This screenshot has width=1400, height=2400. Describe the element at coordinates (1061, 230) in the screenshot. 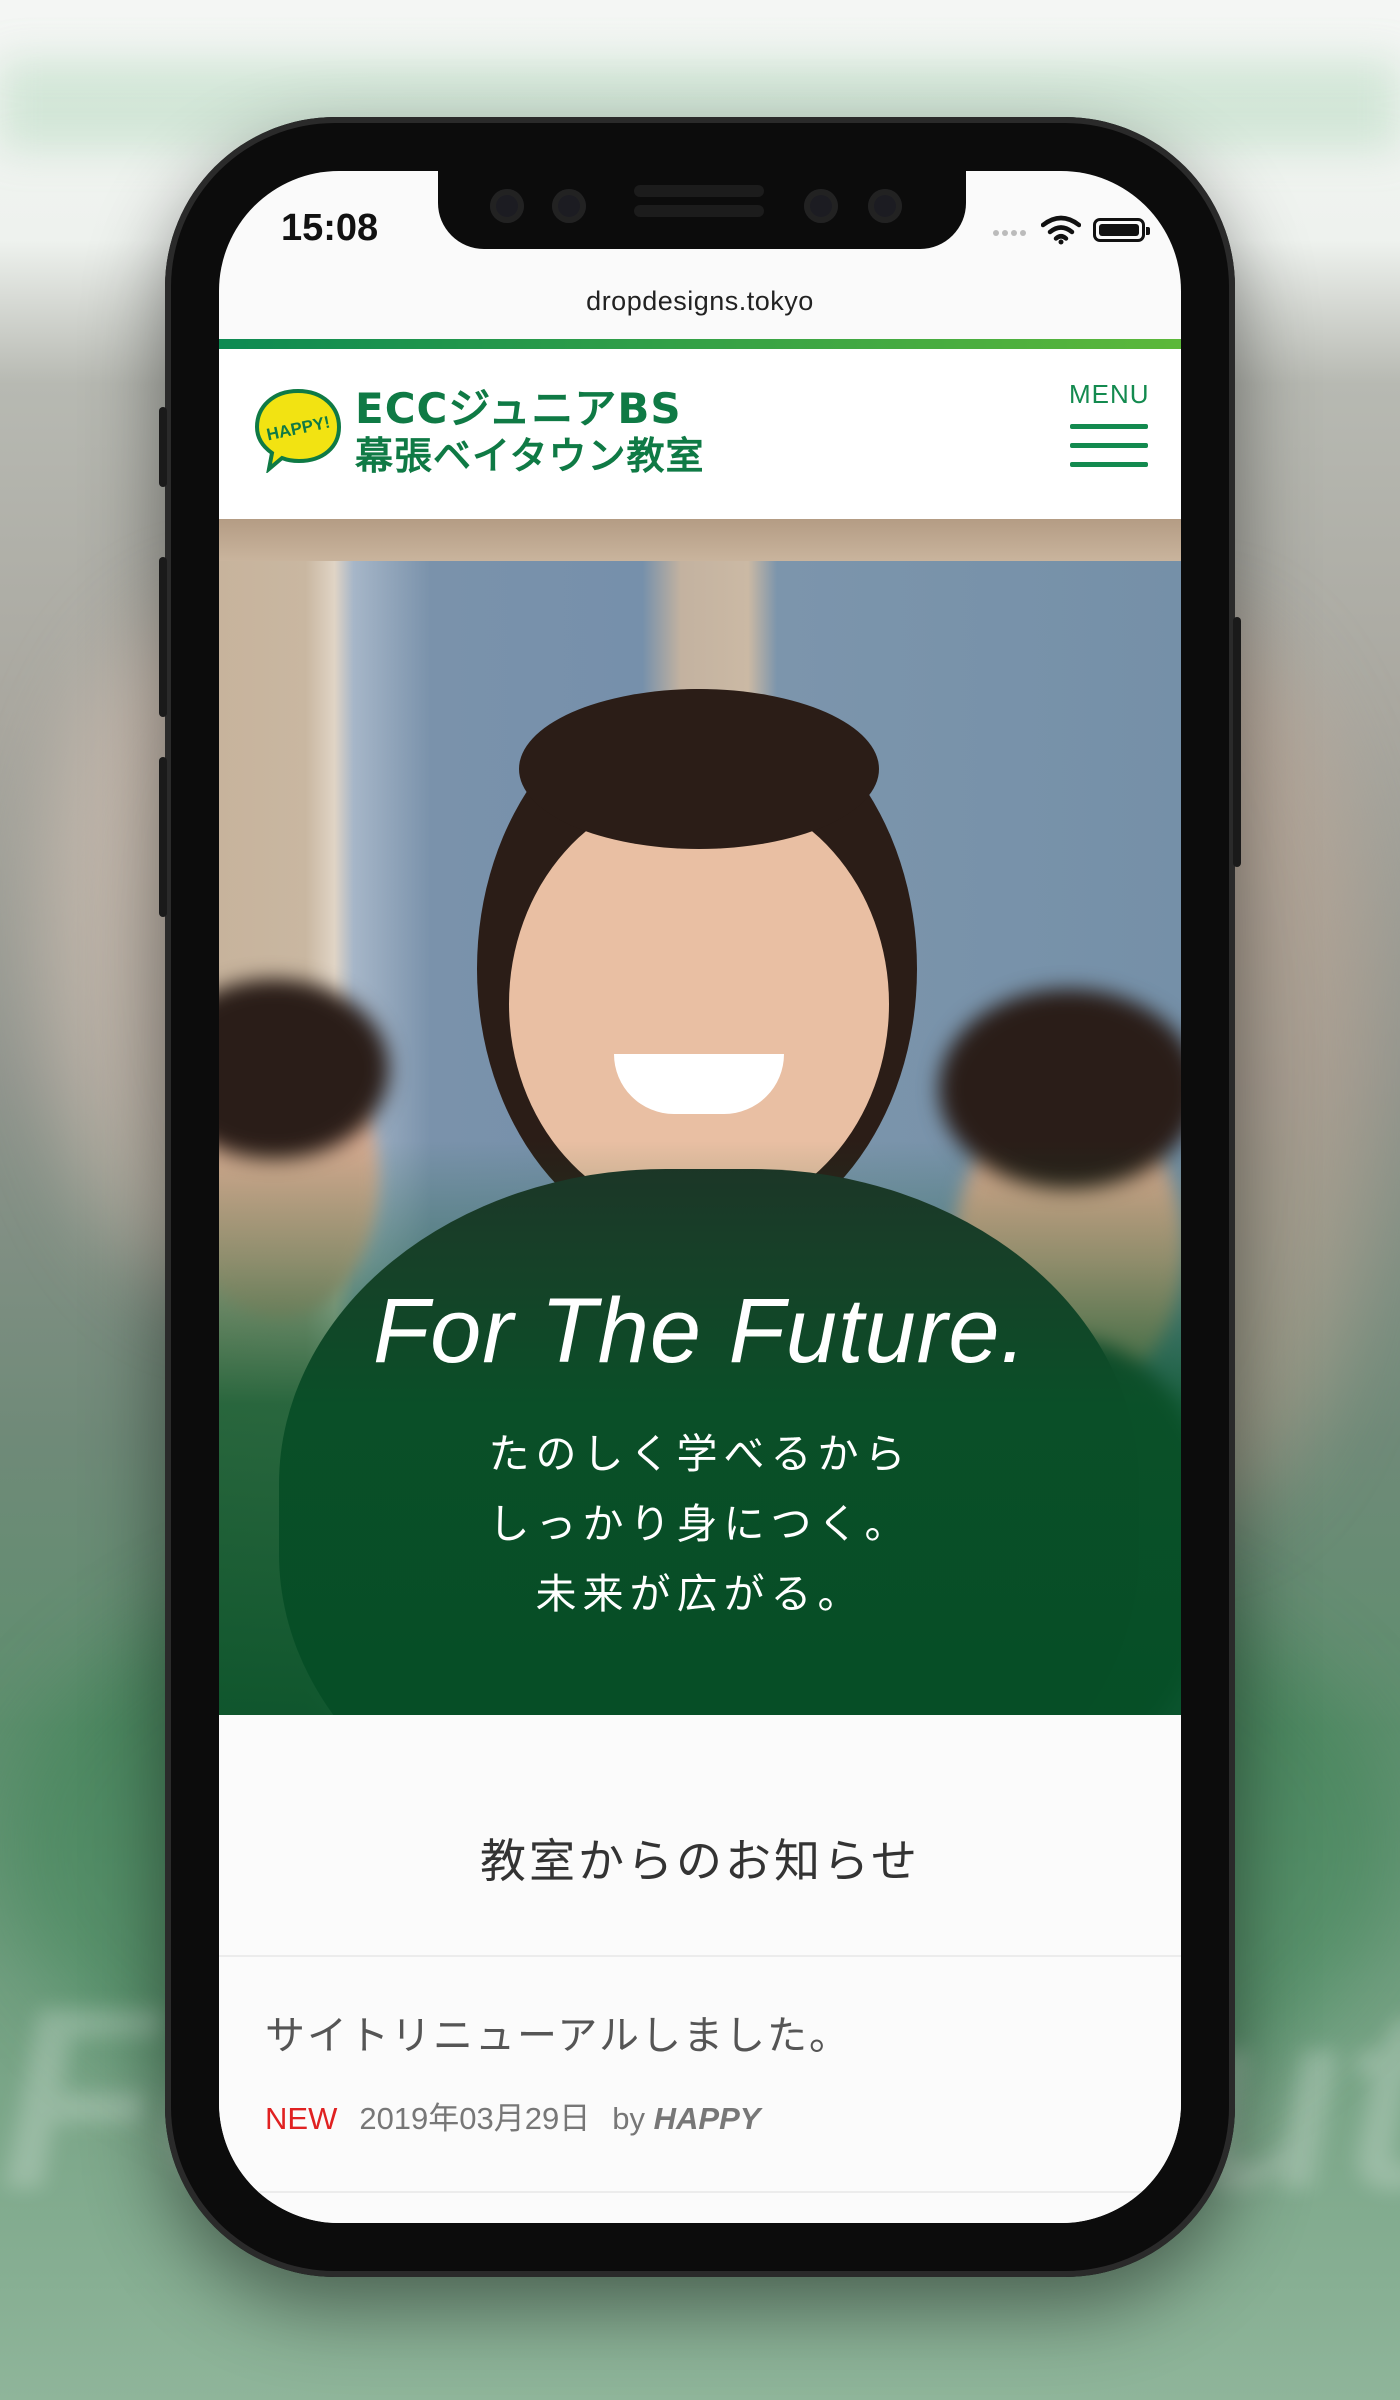

I see `wifi-icon` at that location.